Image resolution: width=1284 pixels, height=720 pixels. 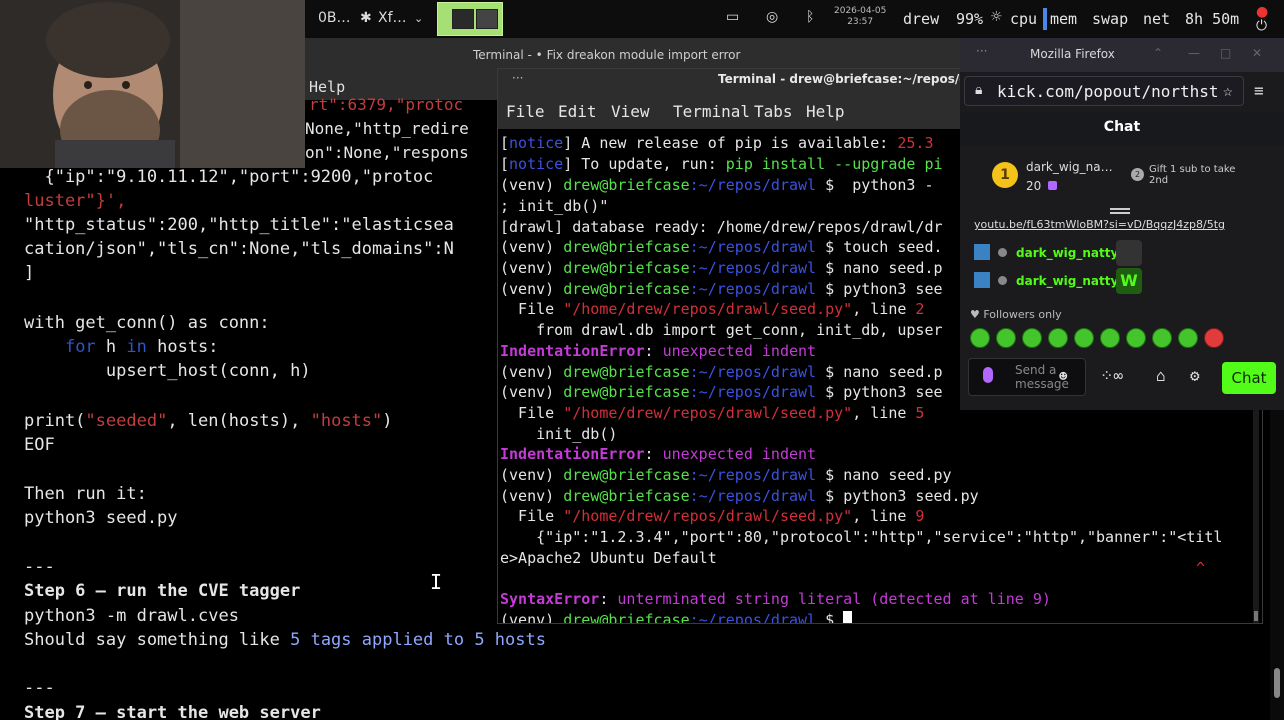 I want to click on text-line: on":None,"respons, so click(x=387, y=153).